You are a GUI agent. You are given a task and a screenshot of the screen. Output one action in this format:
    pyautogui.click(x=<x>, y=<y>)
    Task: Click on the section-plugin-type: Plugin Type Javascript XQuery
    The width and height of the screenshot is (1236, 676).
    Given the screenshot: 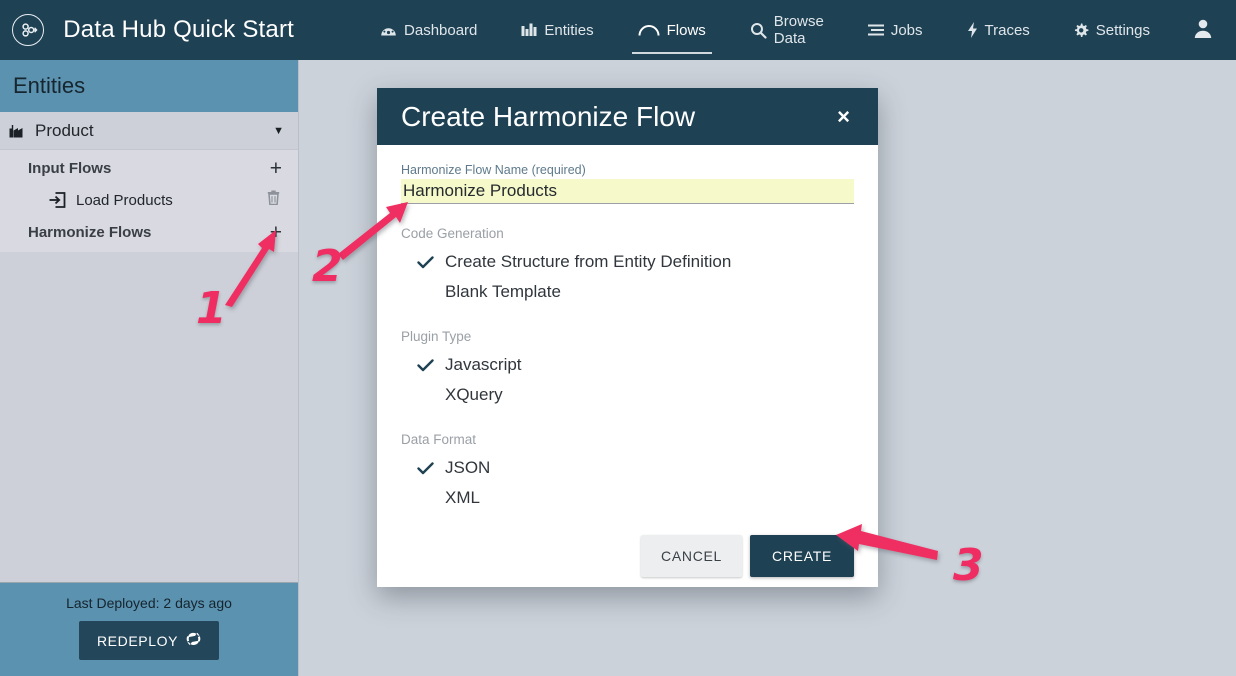 What is the action you would take?
    pyautogui.click(x=627, y=369)
    